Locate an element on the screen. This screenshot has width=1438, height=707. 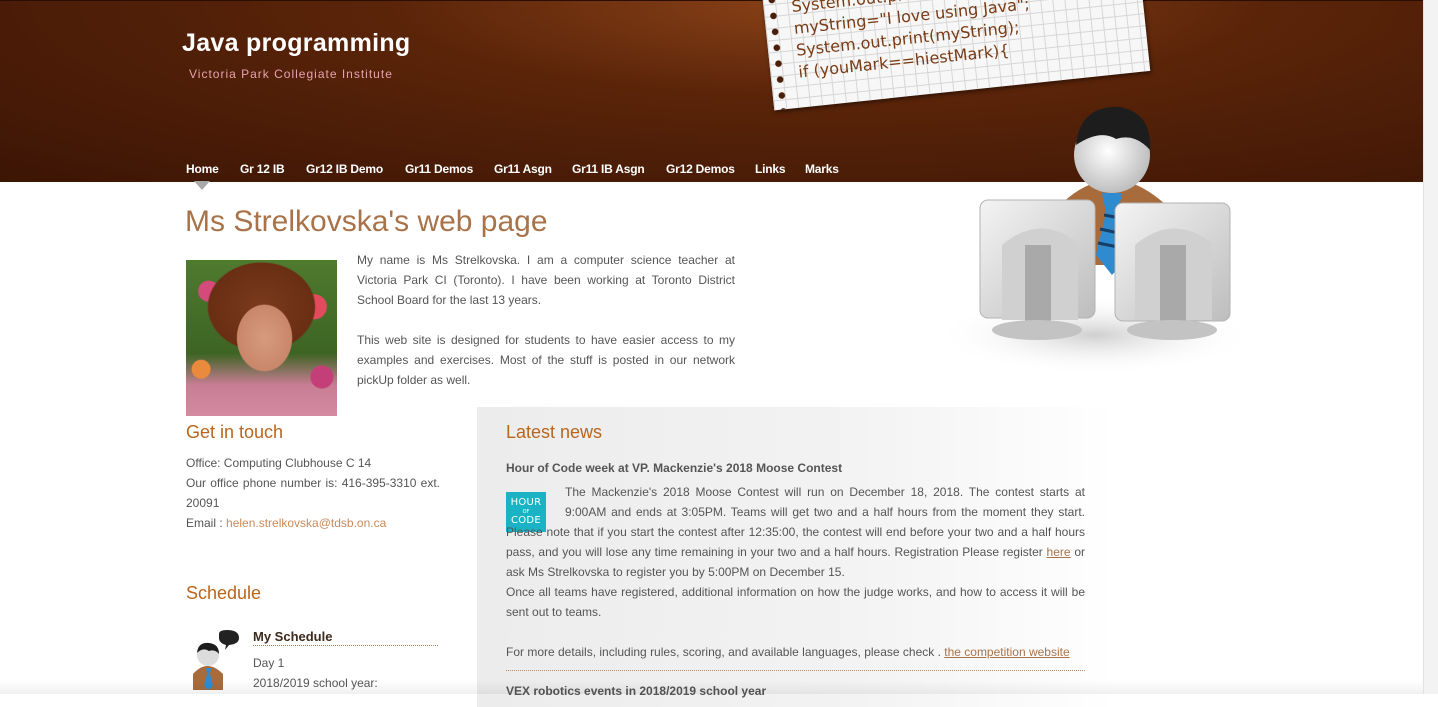
email-line: Email : helen.strelkovska@tdsb.on.ca is located at coordinates (313, 523).